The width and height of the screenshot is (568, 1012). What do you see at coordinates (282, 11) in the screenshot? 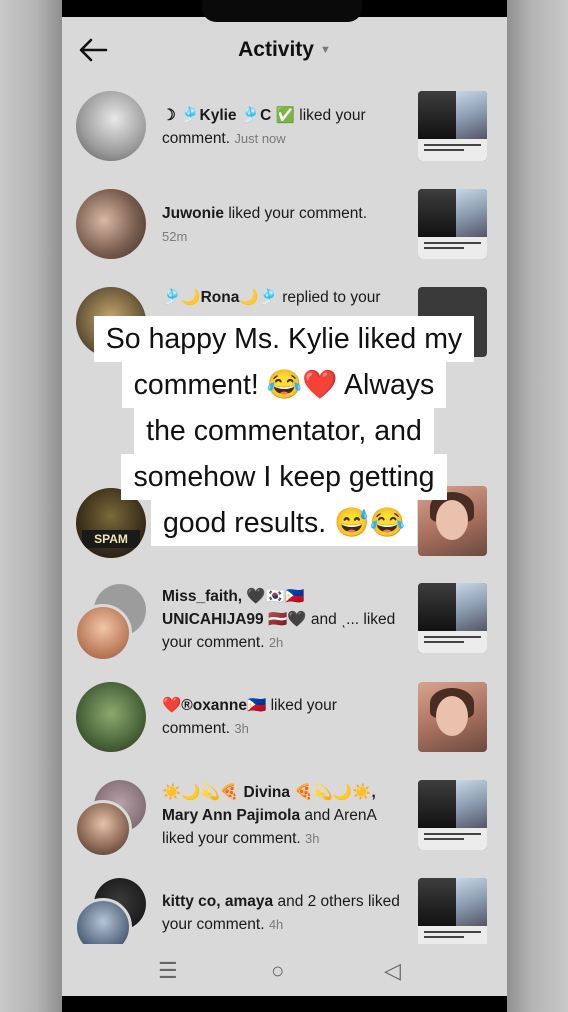
I see `camera-notch` at bounding box center [282, 11].